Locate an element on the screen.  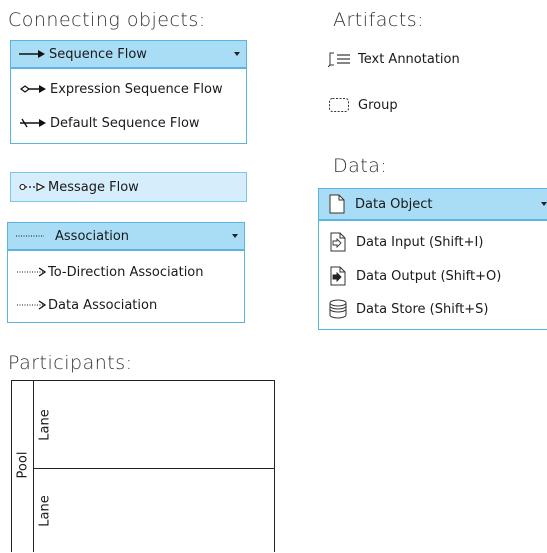
data-association-item: Data Association is located at coordinates (82, 305).